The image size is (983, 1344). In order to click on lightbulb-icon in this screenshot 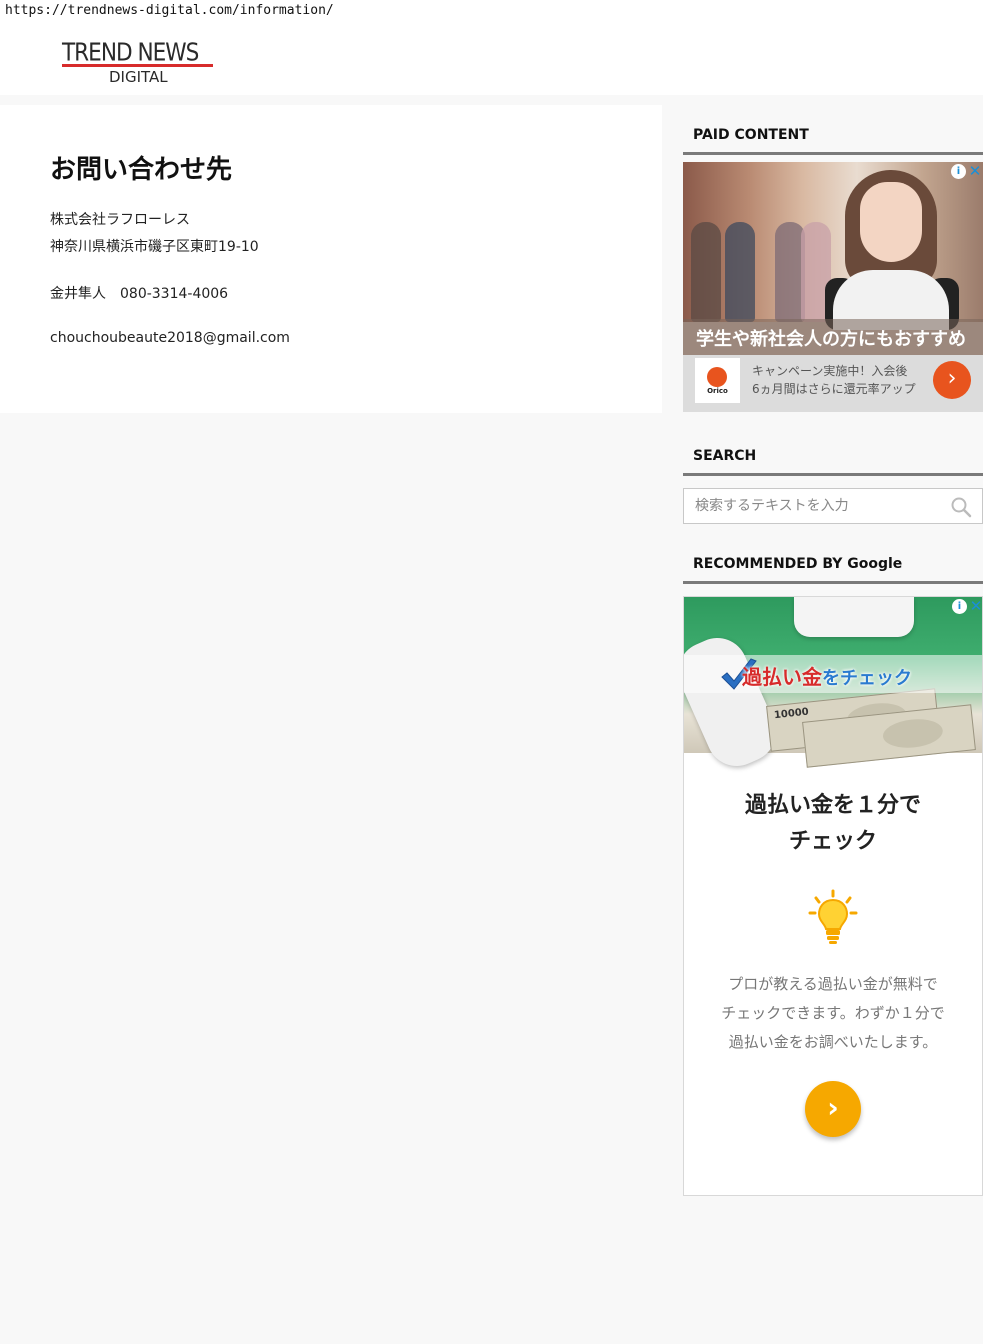, I will do `click(833, 916)`.